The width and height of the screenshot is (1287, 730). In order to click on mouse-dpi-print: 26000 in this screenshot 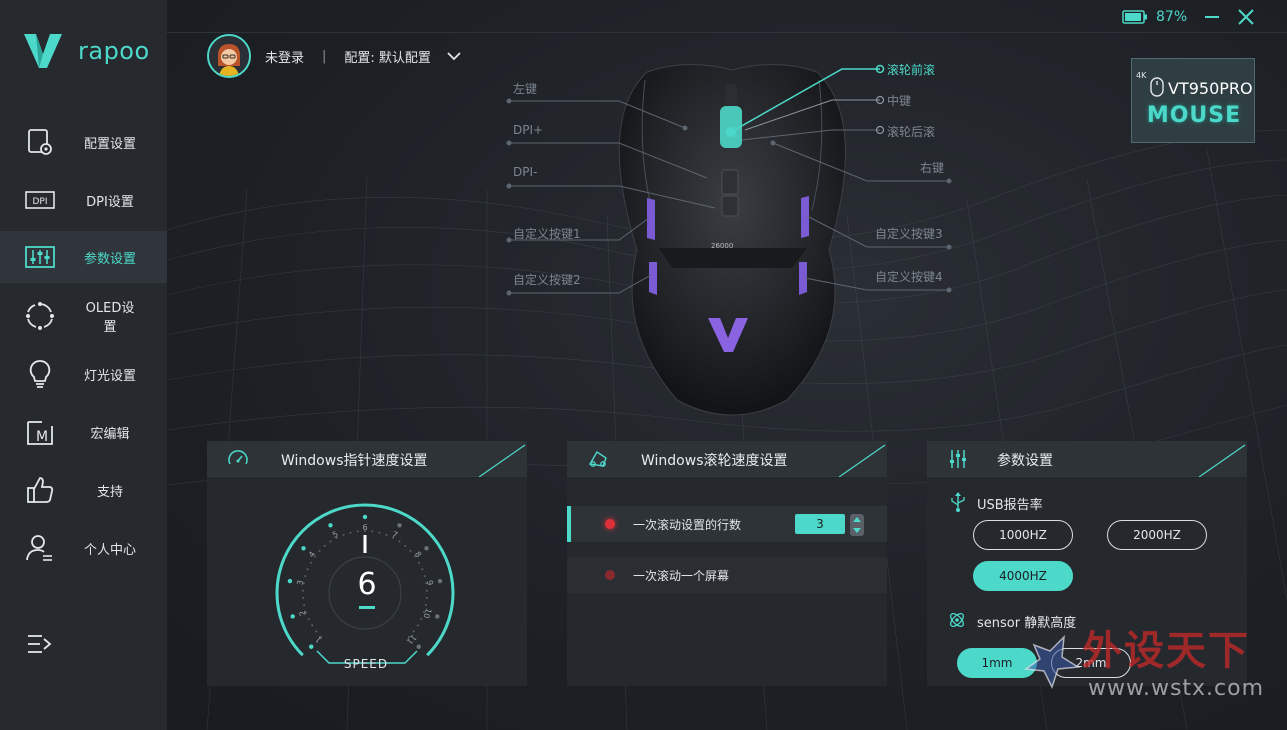, I will do `click(722, 246)`.